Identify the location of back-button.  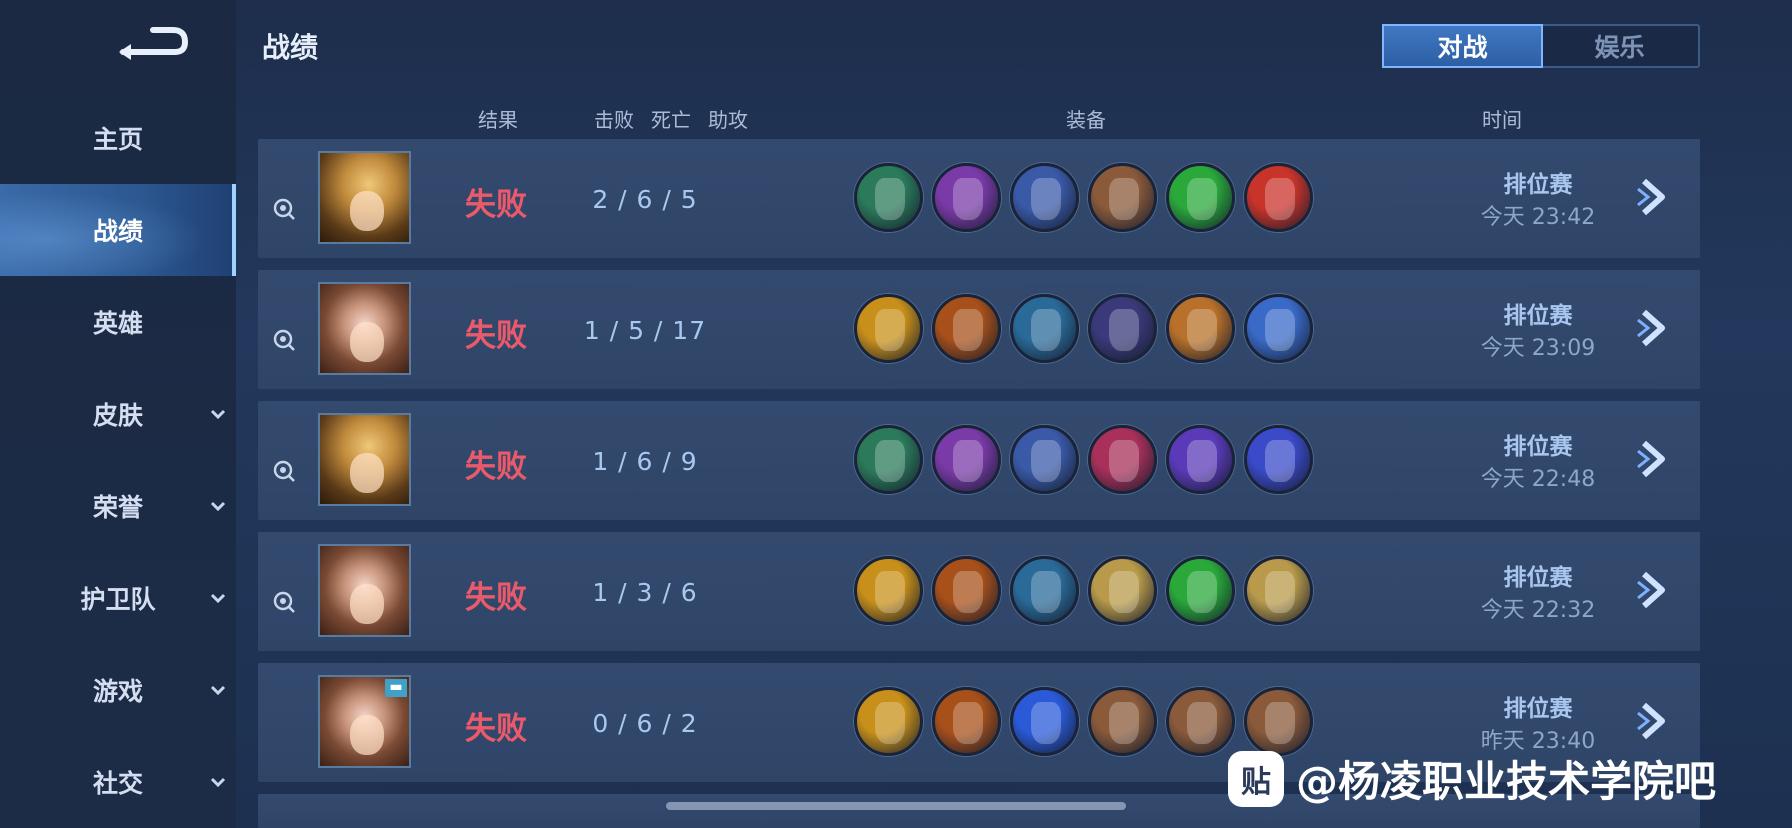
(151, 42).